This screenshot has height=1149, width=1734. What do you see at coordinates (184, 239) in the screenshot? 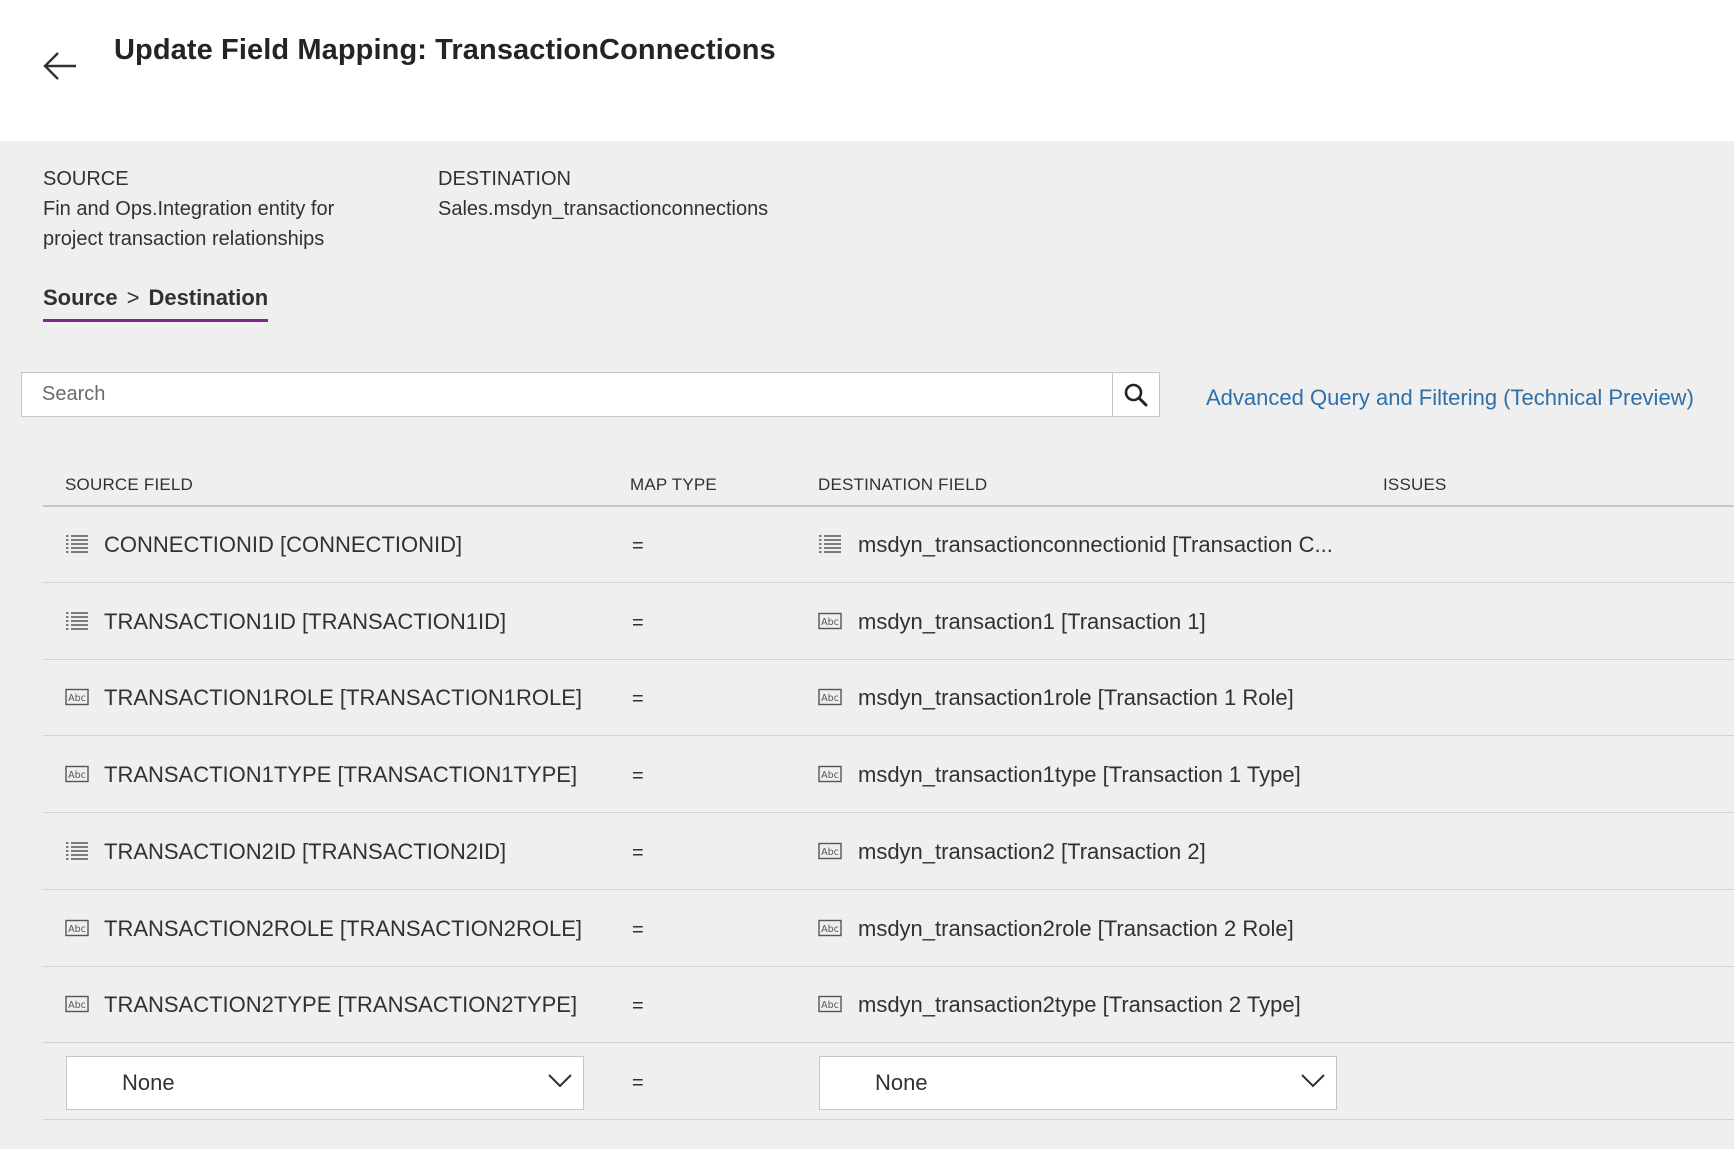
I see `source-value-line2: project transaction relationships` at bounding box center [184, 239].